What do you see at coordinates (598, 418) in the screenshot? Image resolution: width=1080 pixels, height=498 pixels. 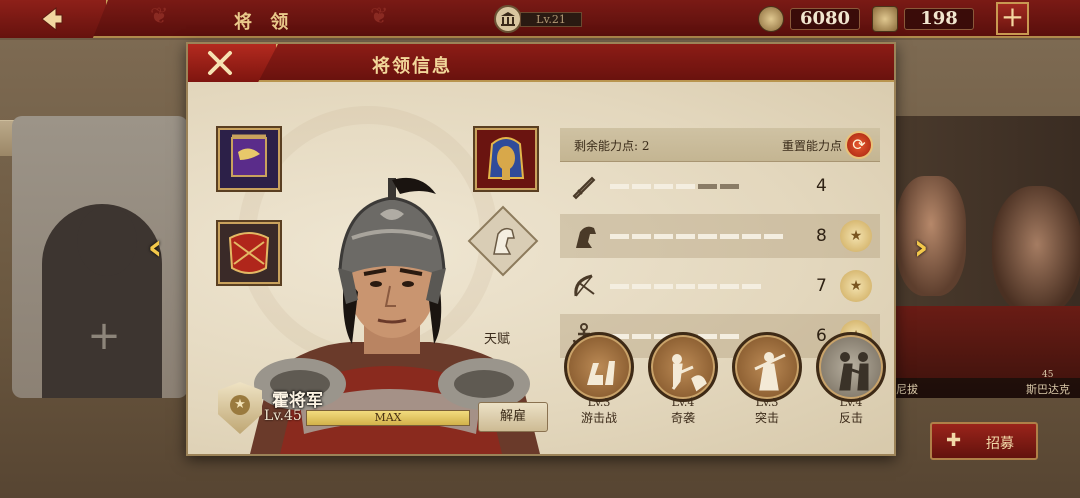 I see `skill-name: 游击战` at bounding box center [598, 418].